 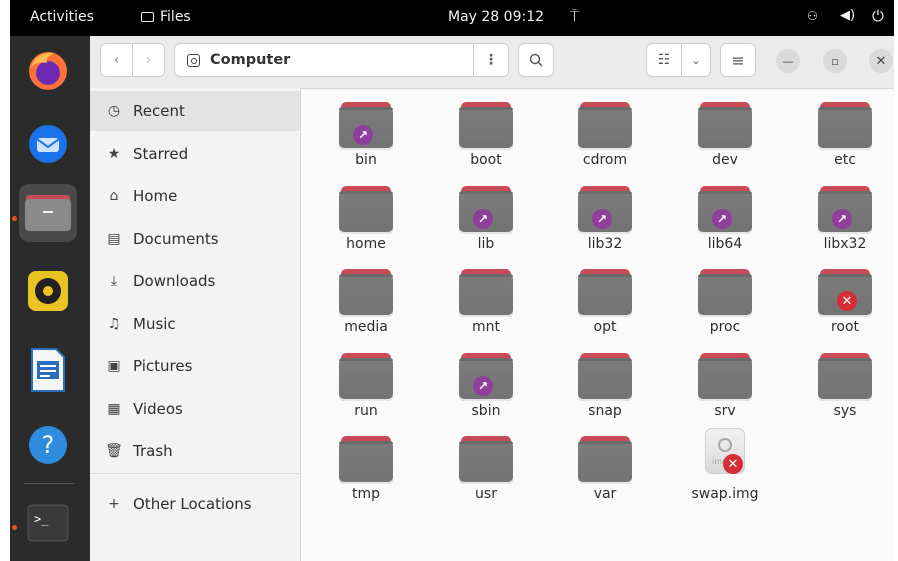 I want to click on folder-item-opt: opt, so click(x=605, y=300).